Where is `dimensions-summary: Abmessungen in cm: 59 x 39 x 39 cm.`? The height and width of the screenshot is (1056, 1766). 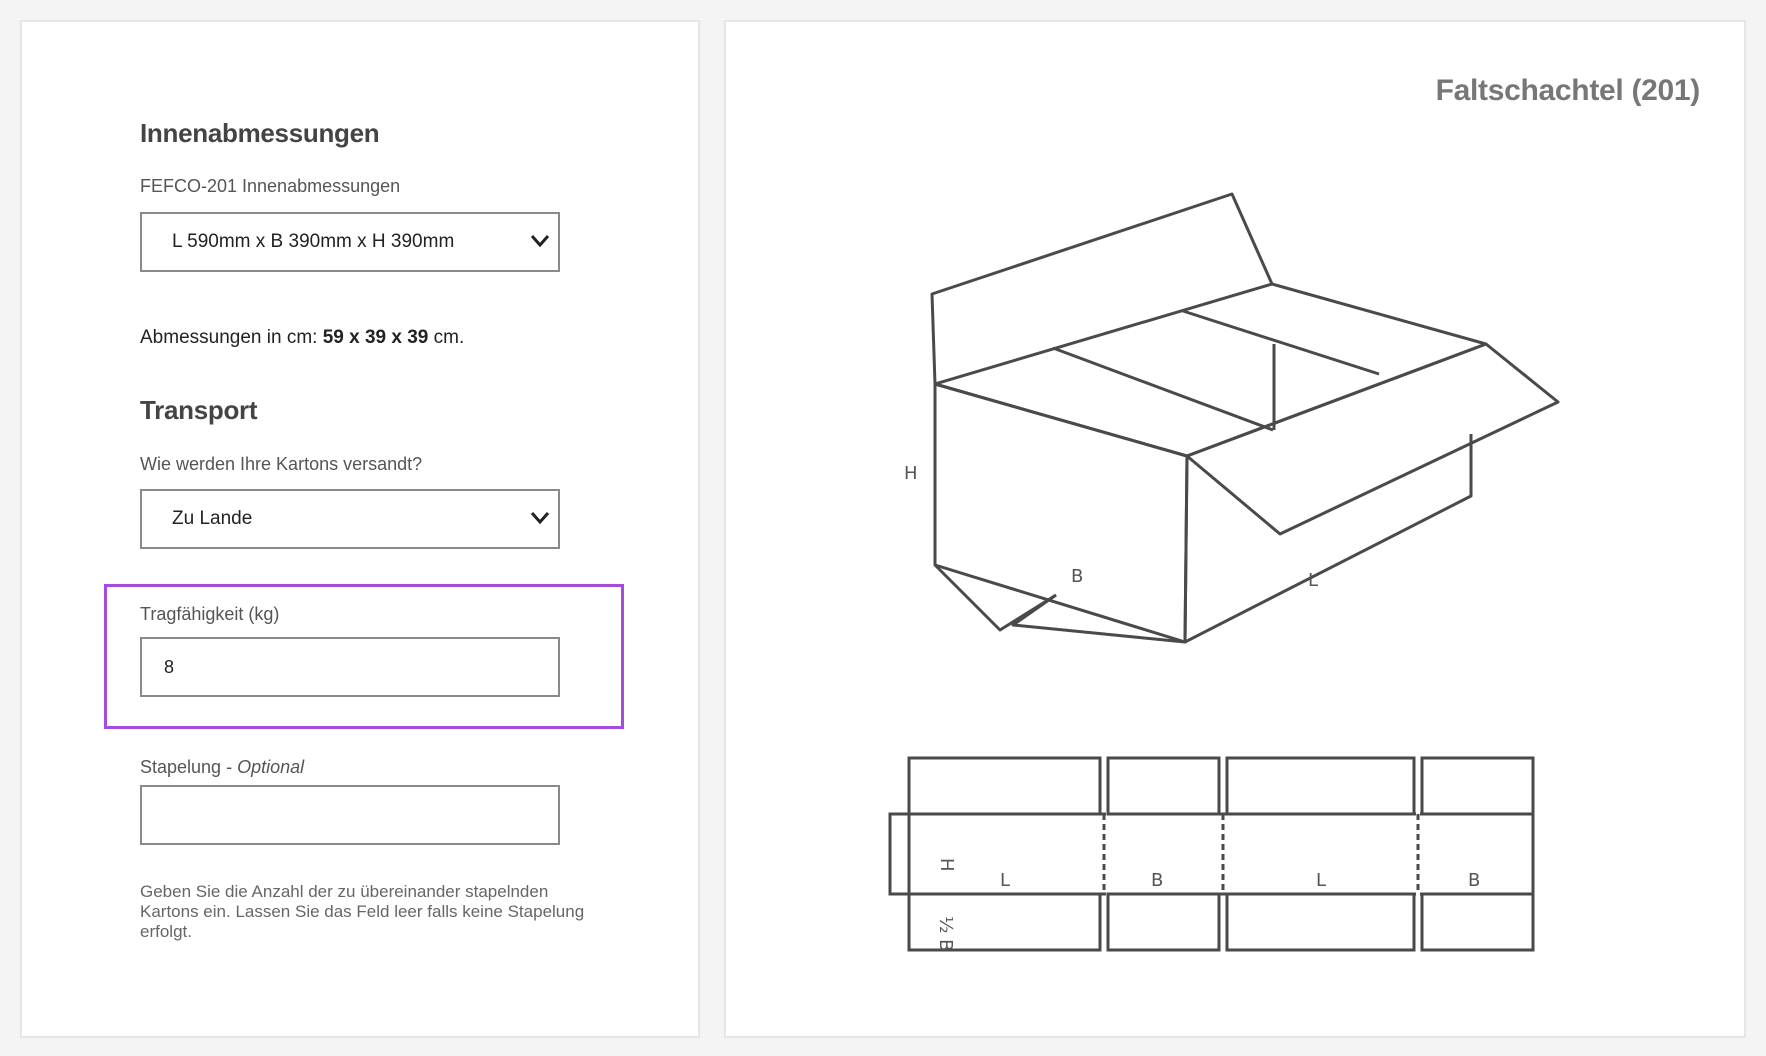
dimensions-summary: Abmessungen in cm: 59 x 39 x 39 cm. is located at coordinates (302, 338).